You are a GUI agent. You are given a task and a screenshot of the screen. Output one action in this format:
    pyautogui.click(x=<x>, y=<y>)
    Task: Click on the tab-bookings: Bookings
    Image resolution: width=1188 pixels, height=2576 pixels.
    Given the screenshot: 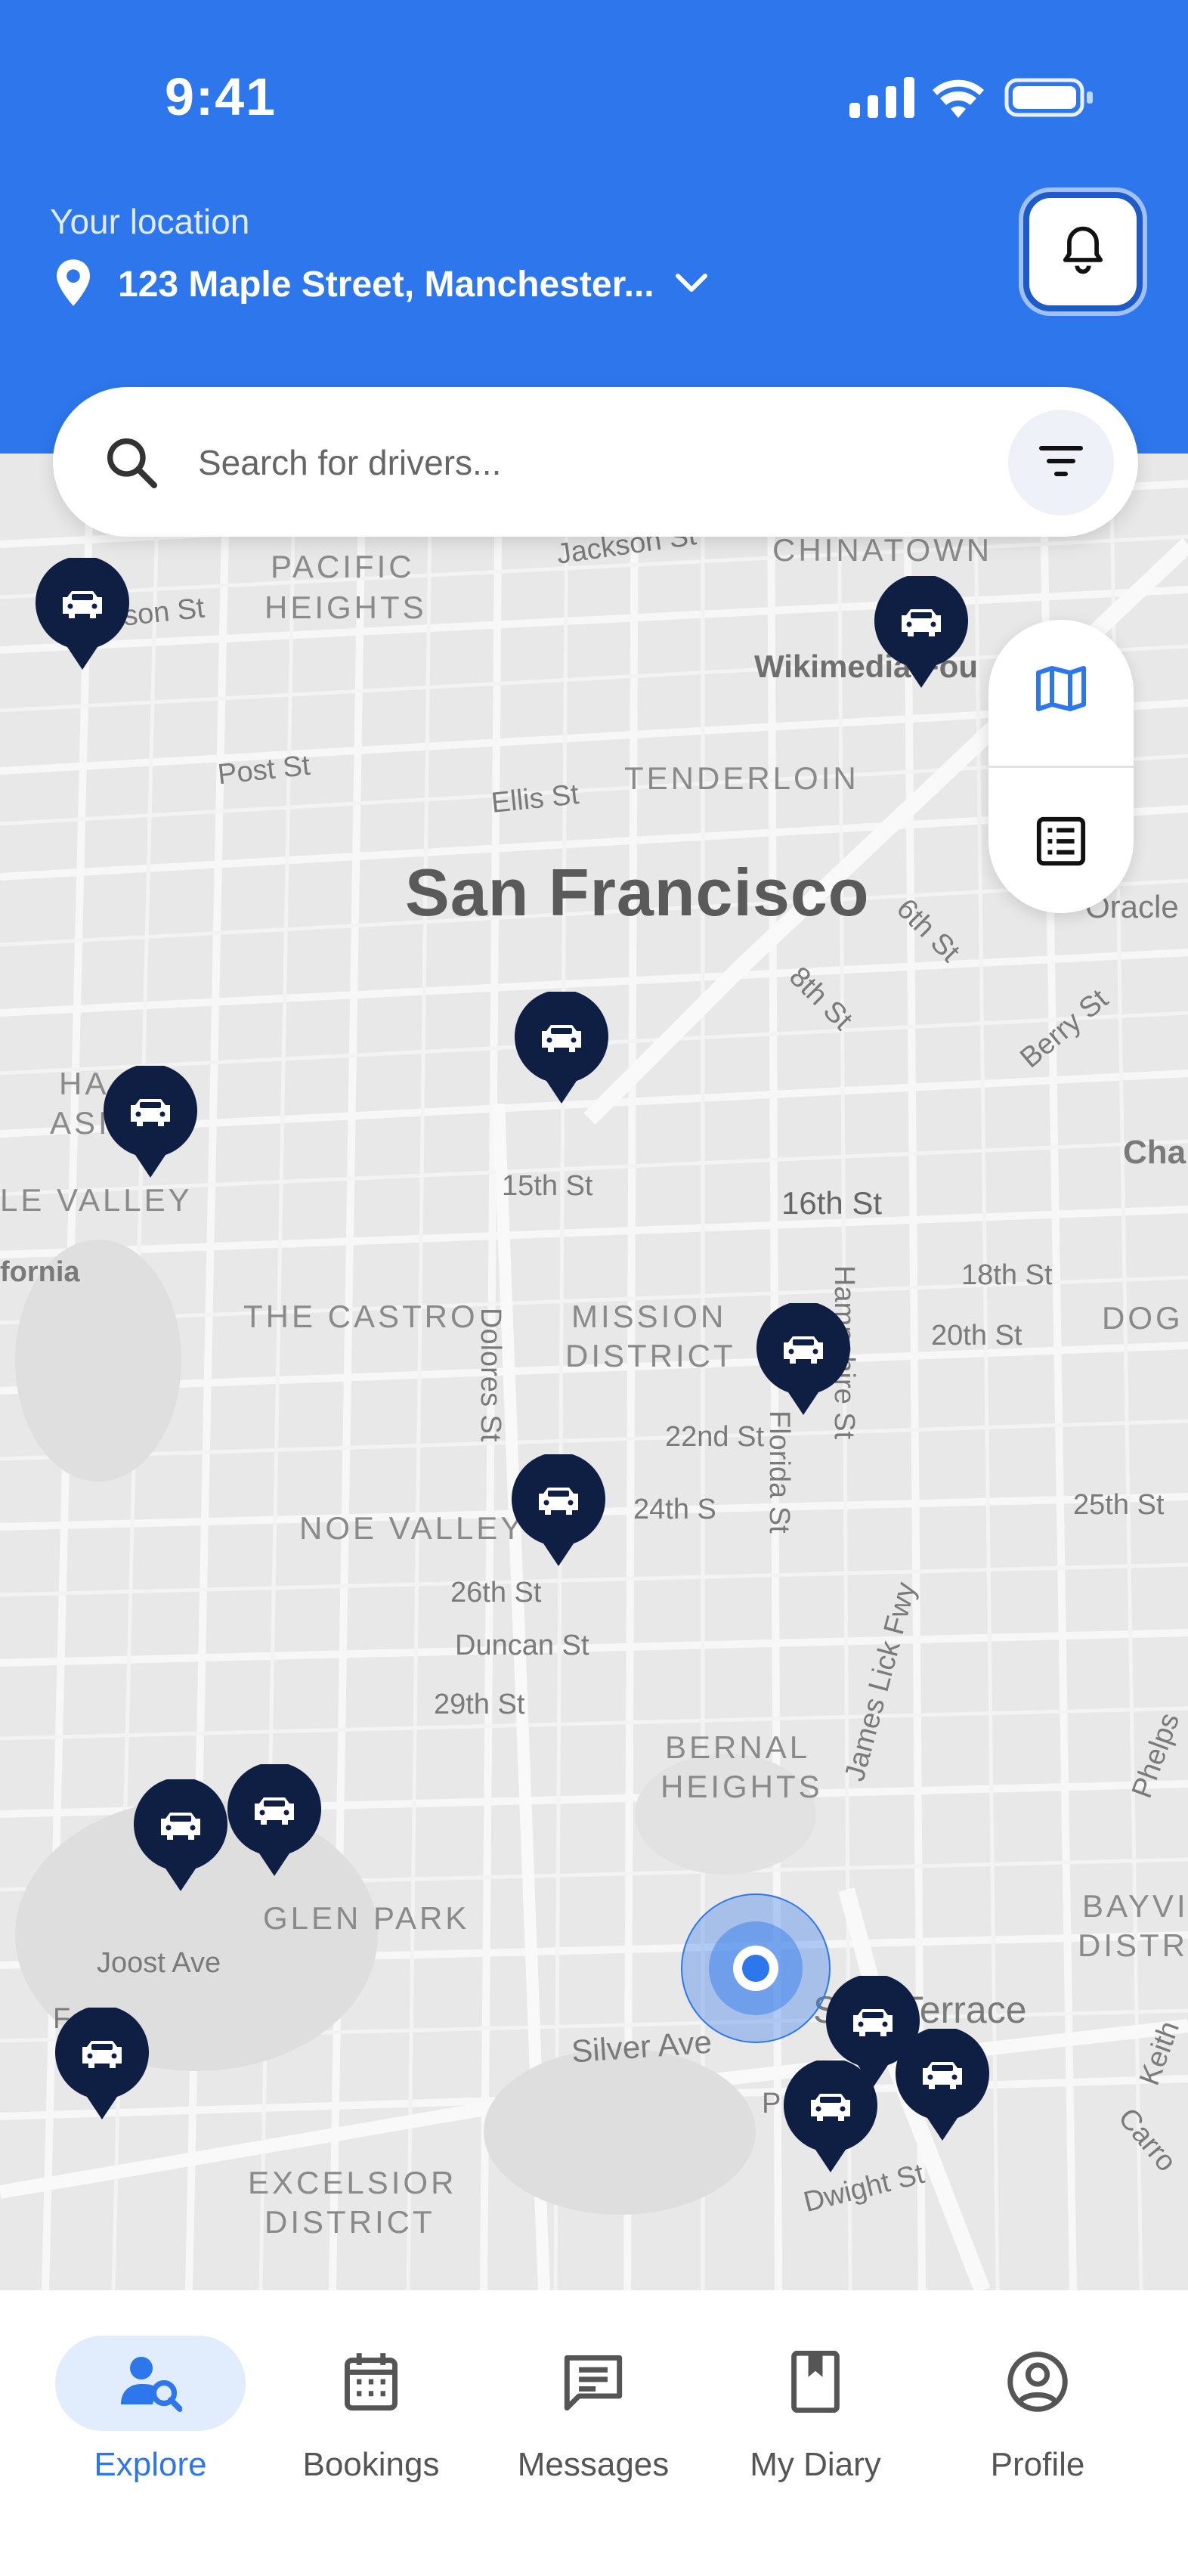 What is the action you would take?
    pyautogui.click(x=371, y=2411)
    